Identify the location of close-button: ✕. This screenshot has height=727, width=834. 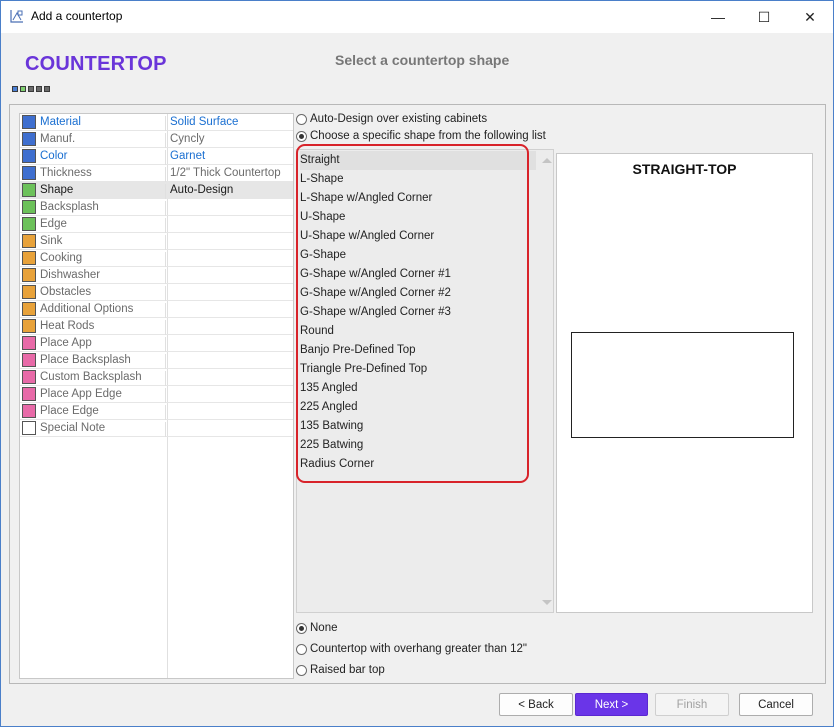
(810, 17).